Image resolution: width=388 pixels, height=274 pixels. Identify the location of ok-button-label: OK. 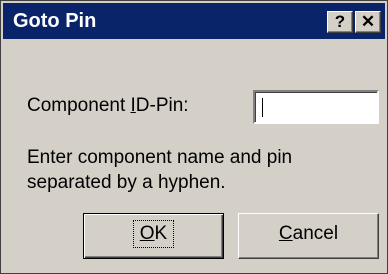
(153, 234).